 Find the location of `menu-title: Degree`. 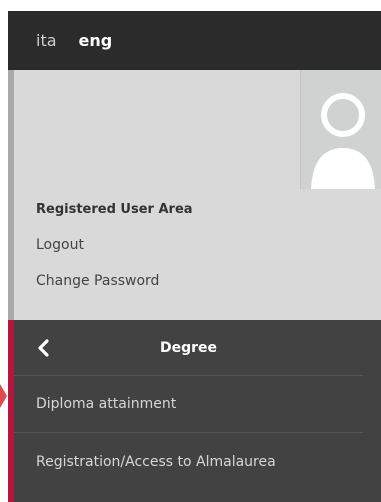

menu-title: Degree is located at coordinates (188, 347).